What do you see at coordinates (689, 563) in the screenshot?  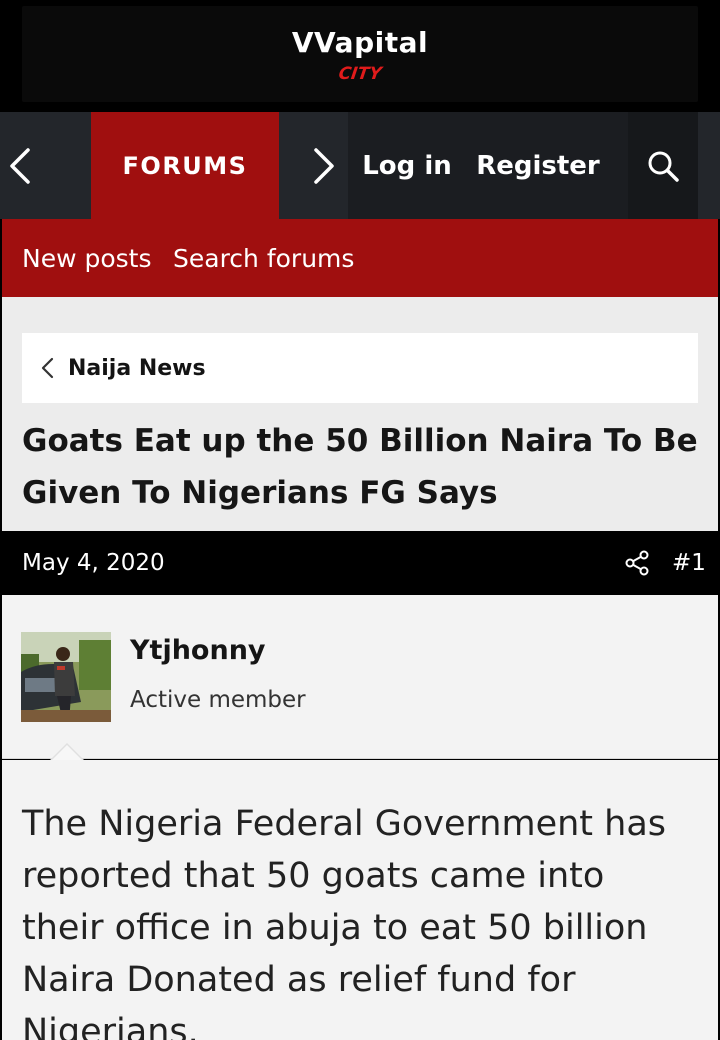 I see `post-number-link: #1` at bounding box center [689, 563].